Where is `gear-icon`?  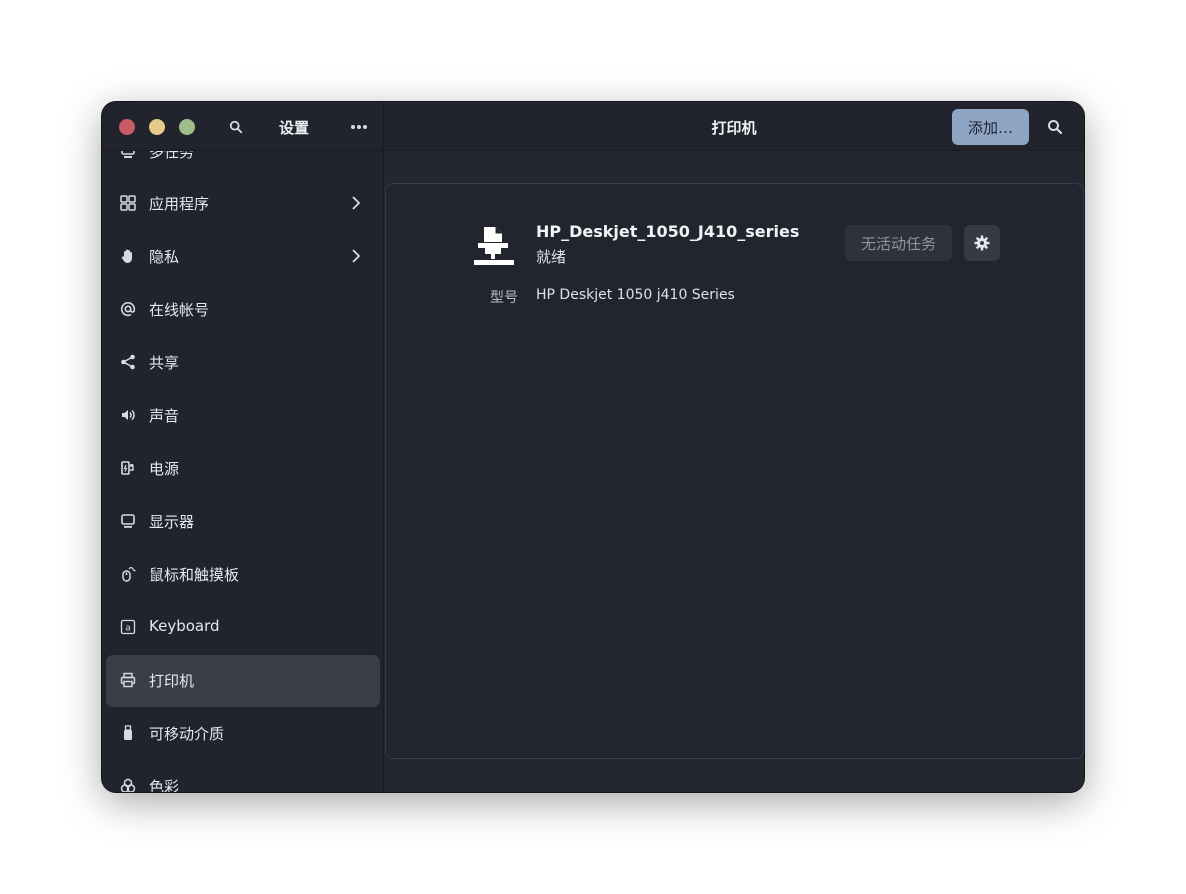 gear-icon is located at coordinates (982, 243).